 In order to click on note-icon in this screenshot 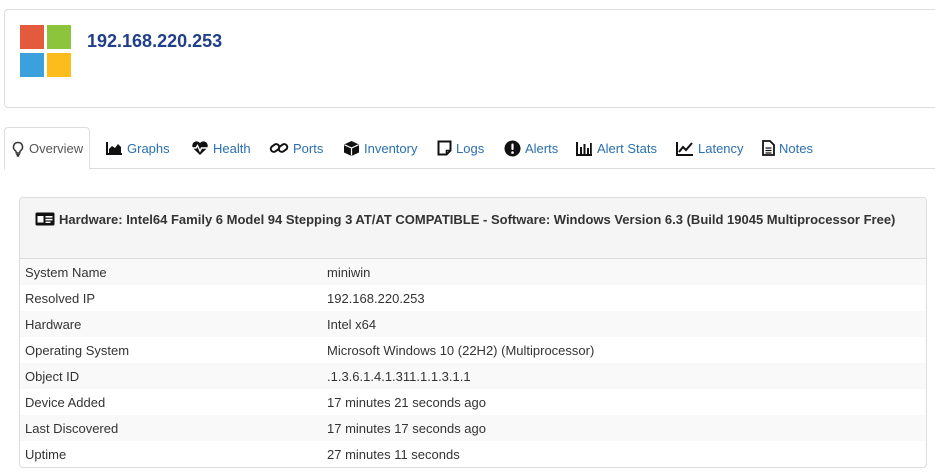, I will do `click(444, 148)`.